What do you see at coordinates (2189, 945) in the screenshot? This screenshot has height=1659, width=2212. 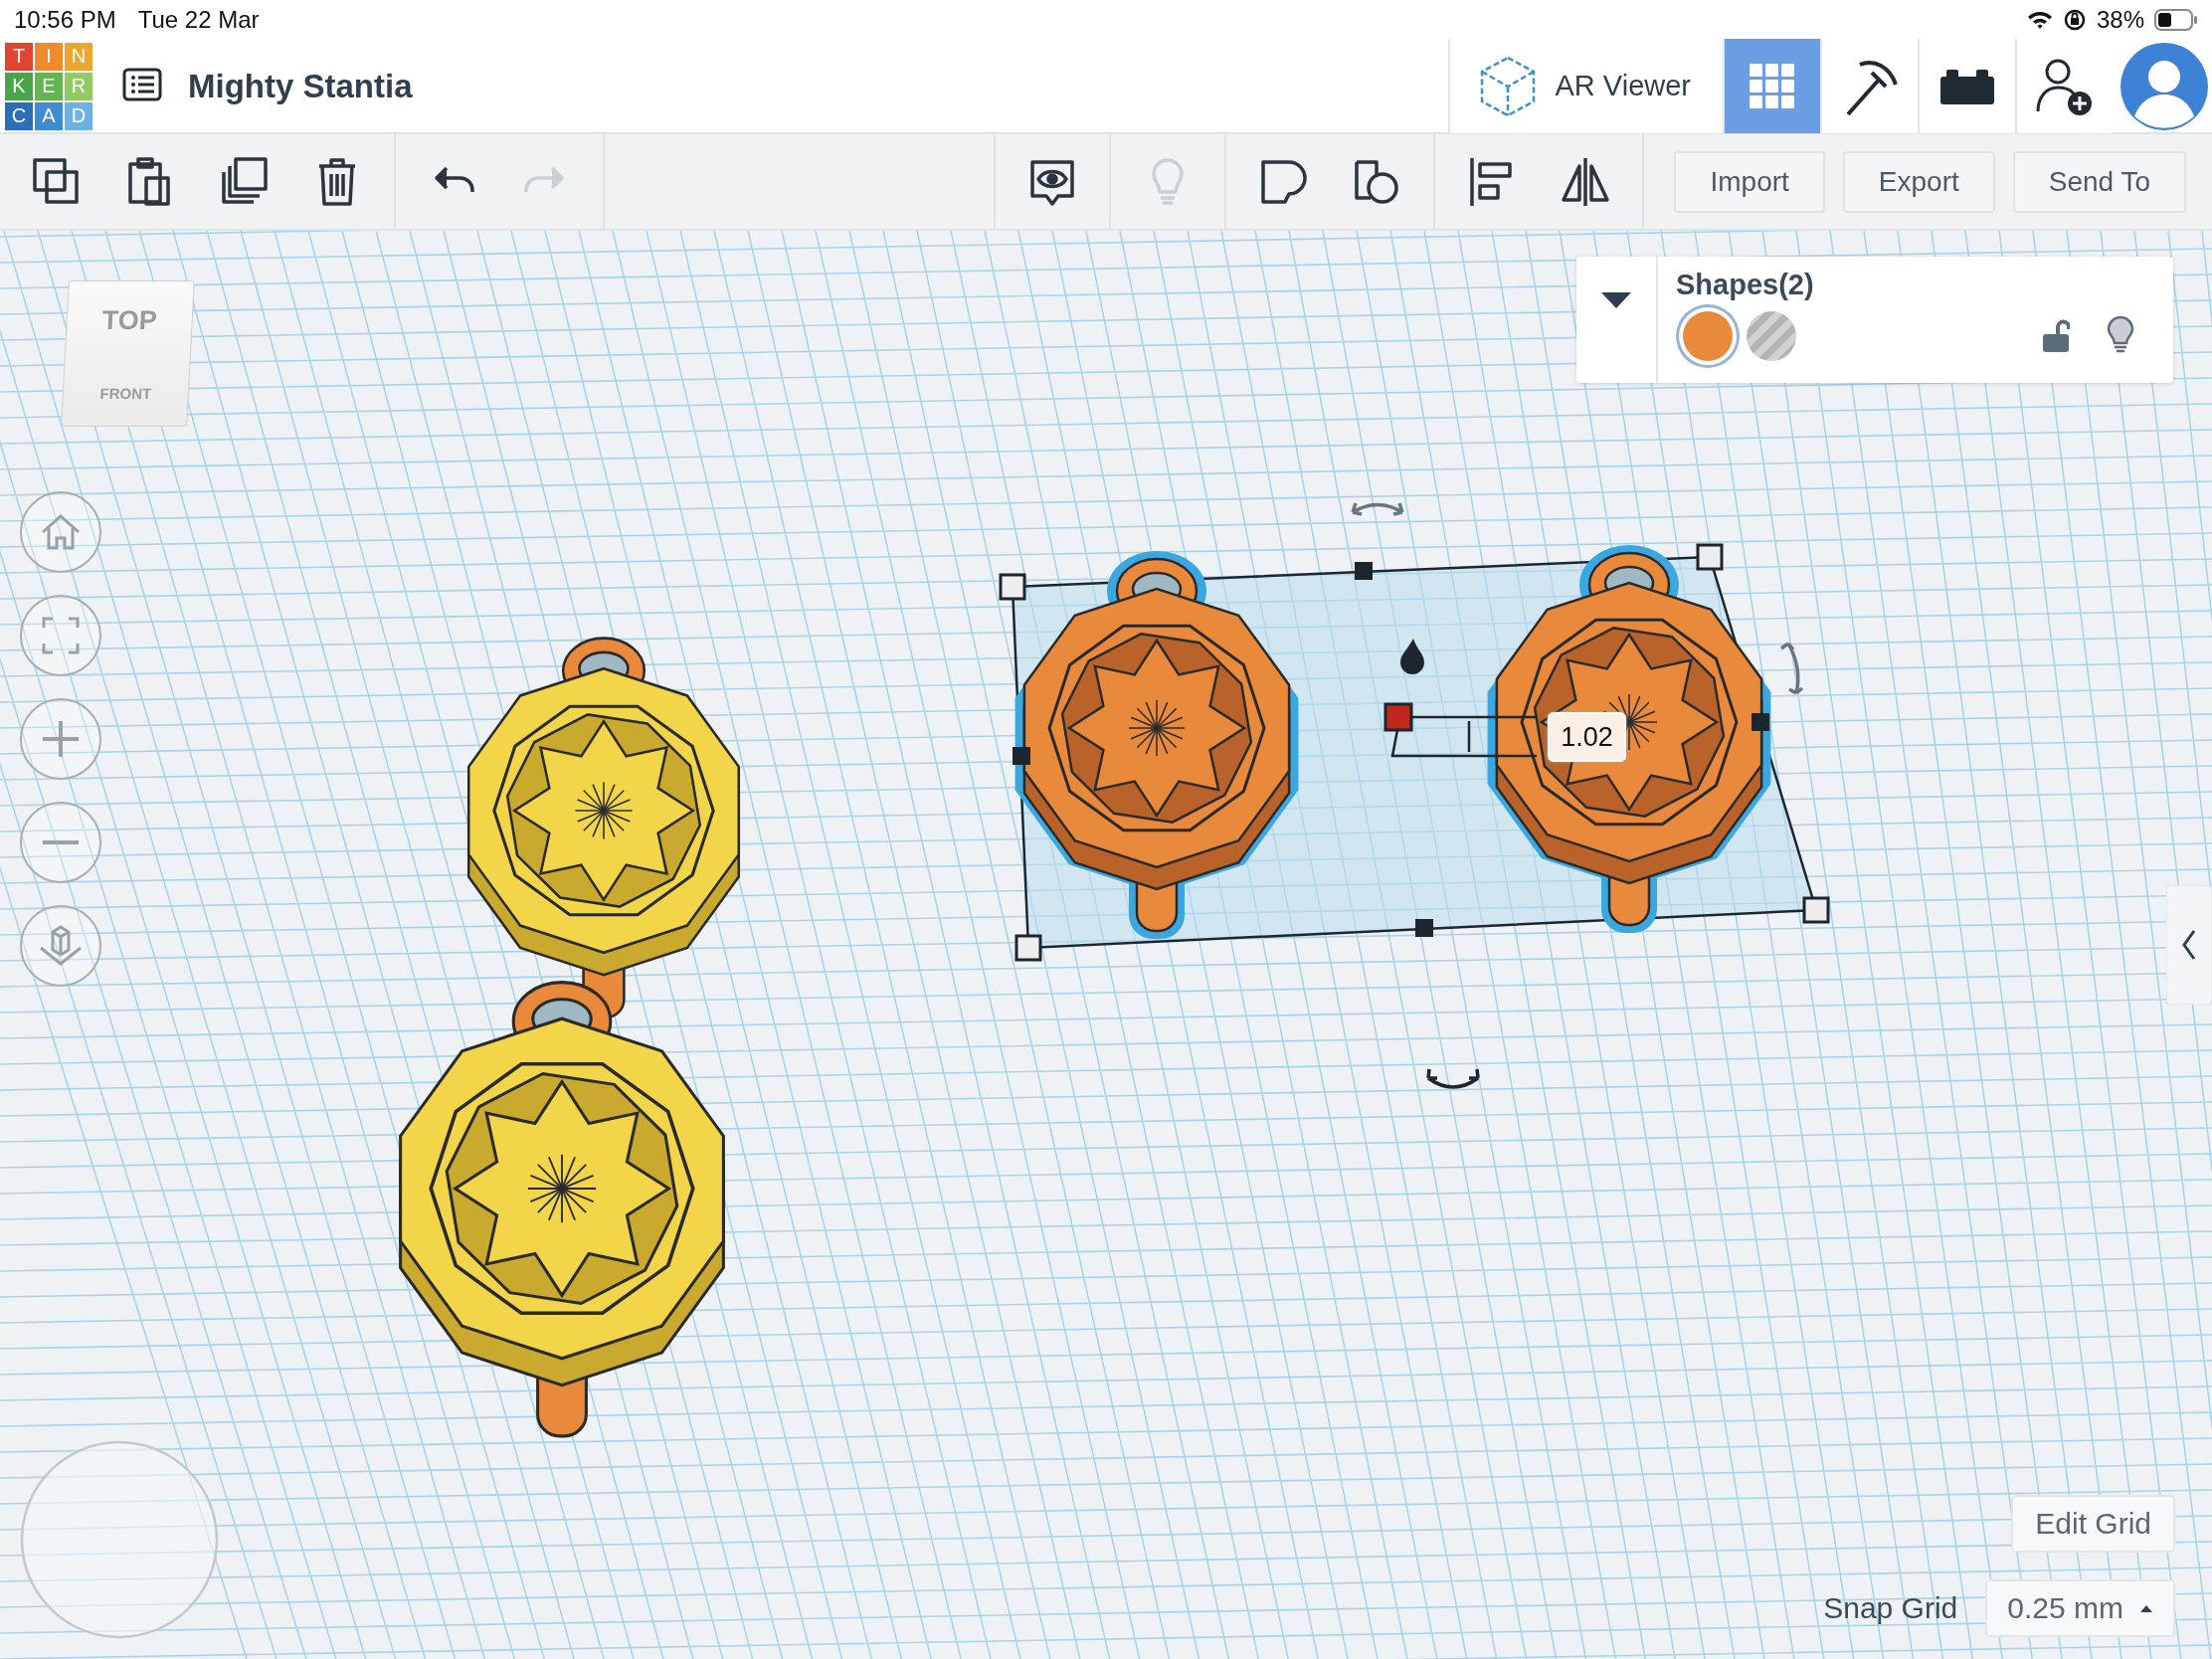 I see `side-panel-toggle` at bounding box center [2189, 945].